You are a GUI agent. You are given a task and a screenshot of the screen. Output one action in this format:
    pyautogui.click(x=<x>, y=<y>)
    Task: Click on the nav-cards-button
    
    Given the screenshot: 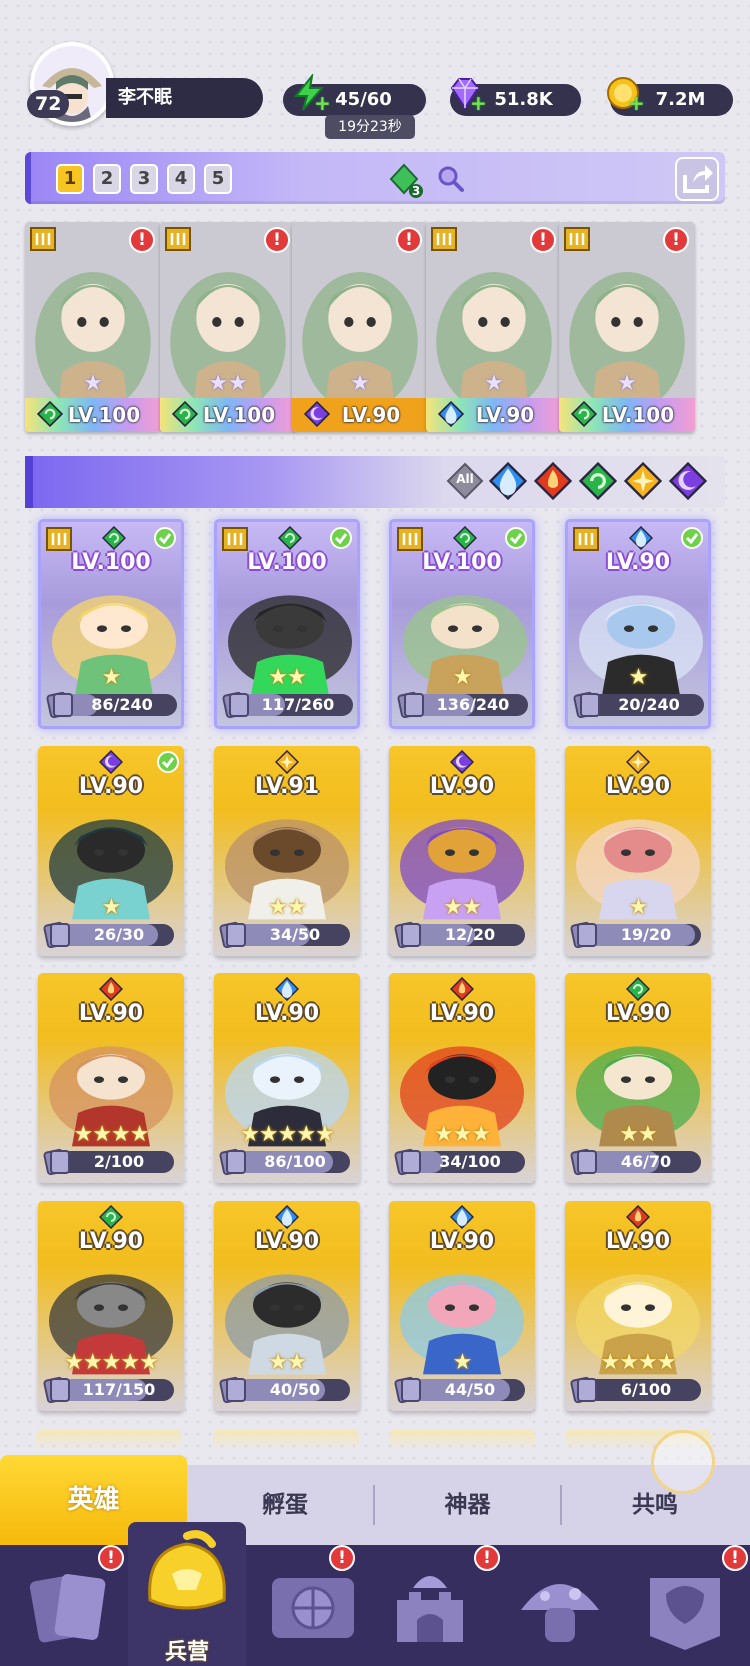 What is the action you would take?
    pyautogui.click(x=69, y=1608)
    